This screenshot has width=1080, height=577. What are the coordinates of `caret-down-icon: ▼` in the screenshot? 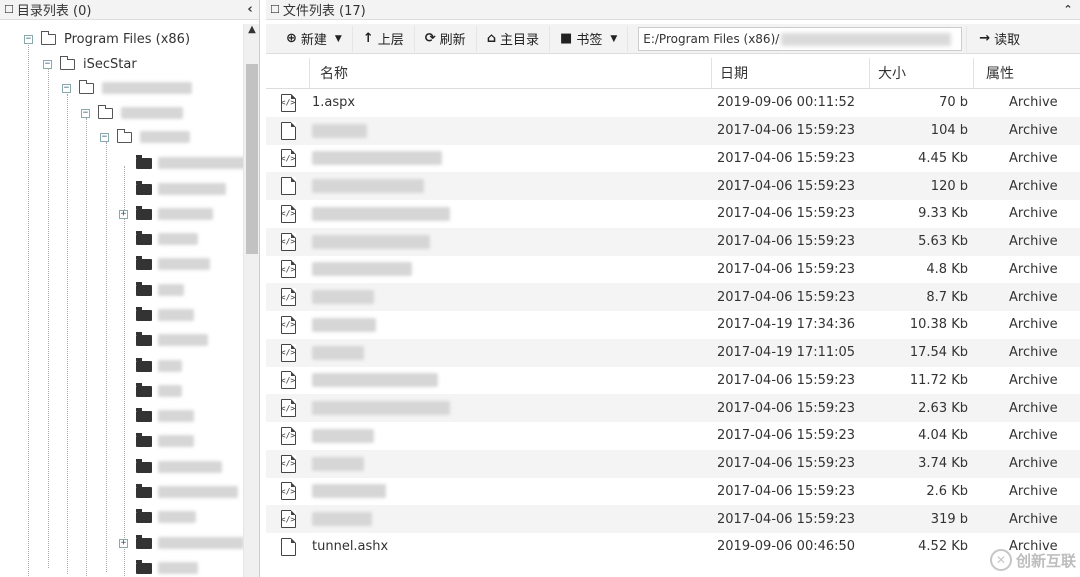 It's located at (338, 38).